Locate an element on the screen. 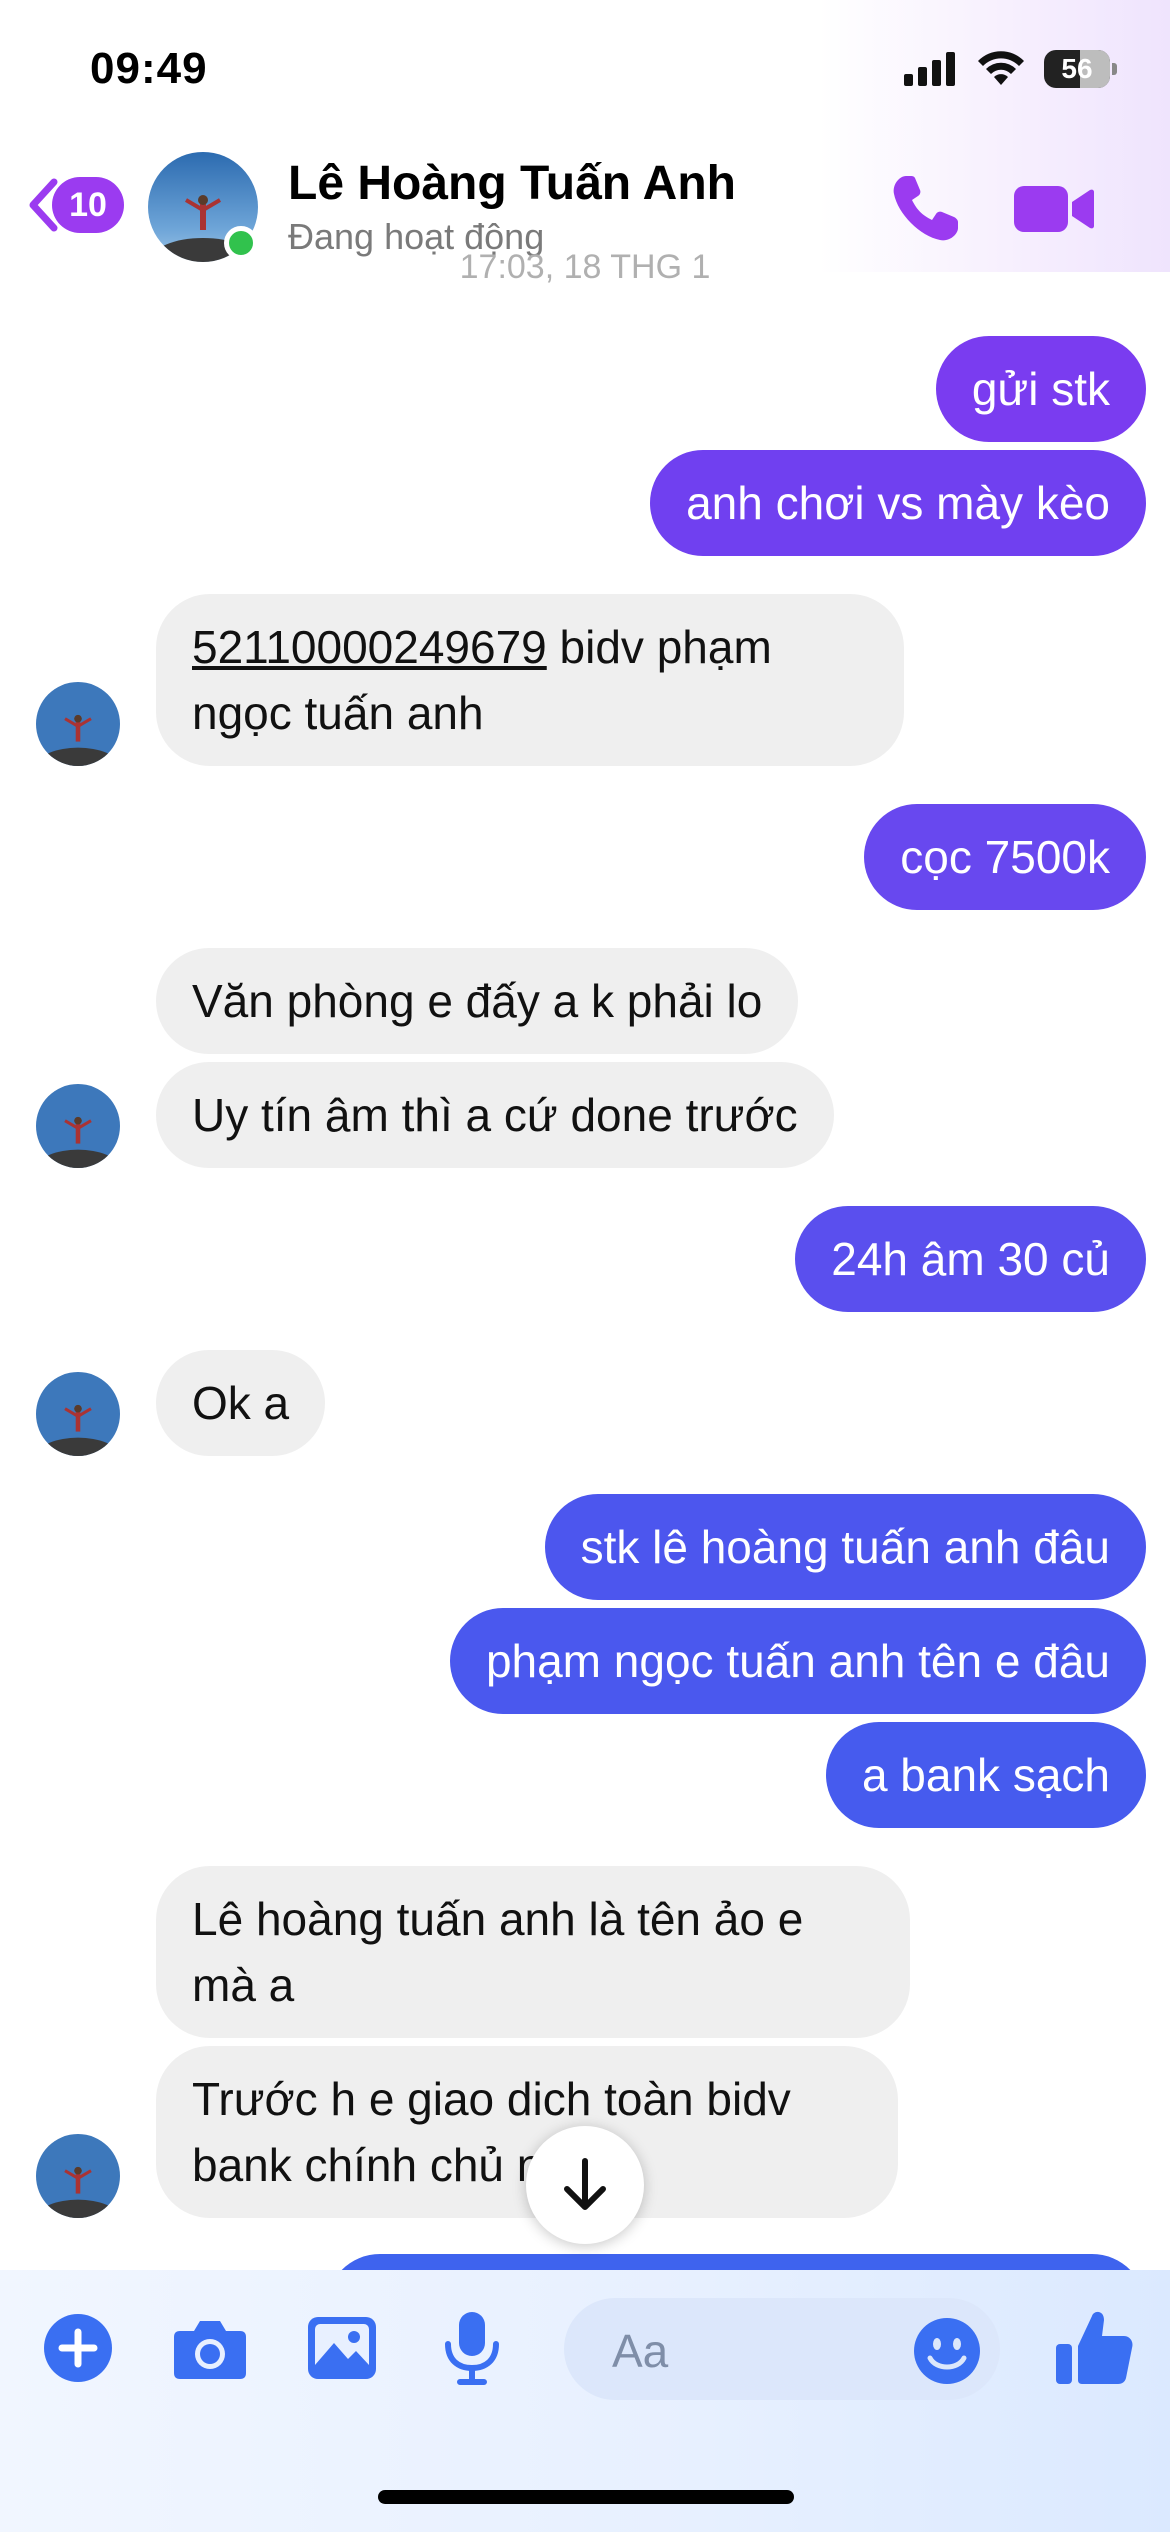  account-number-link: 52110000249679 is located at coordinates (369, 647).